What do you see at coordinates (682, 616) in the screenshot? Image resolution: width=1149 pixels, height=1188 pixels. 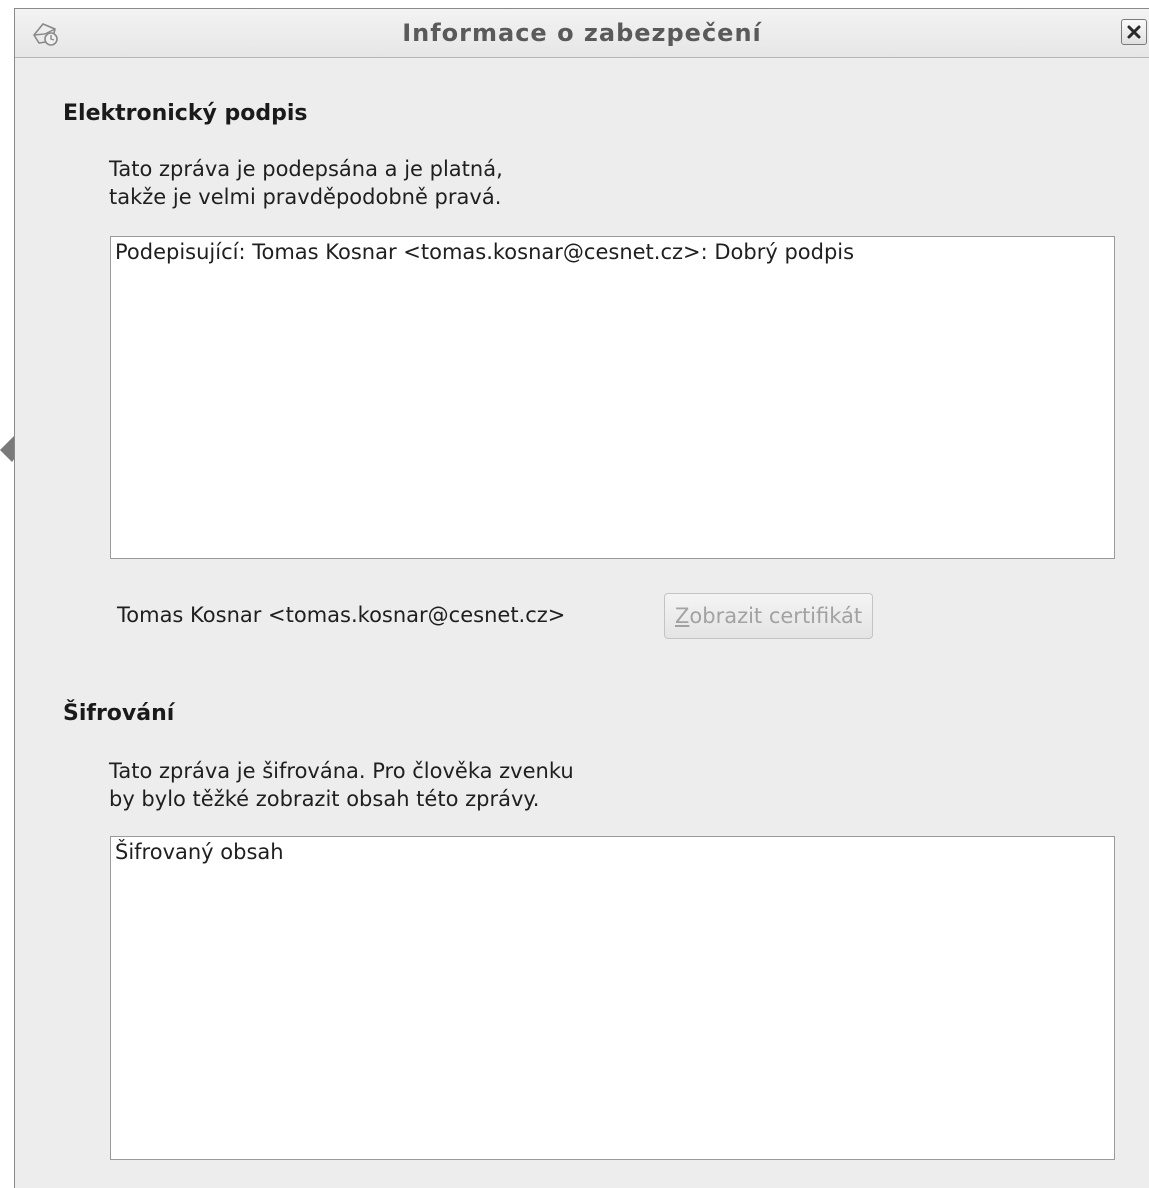 I see `view-certificate-mnemonic: Z` at bounding box center [682, 616].